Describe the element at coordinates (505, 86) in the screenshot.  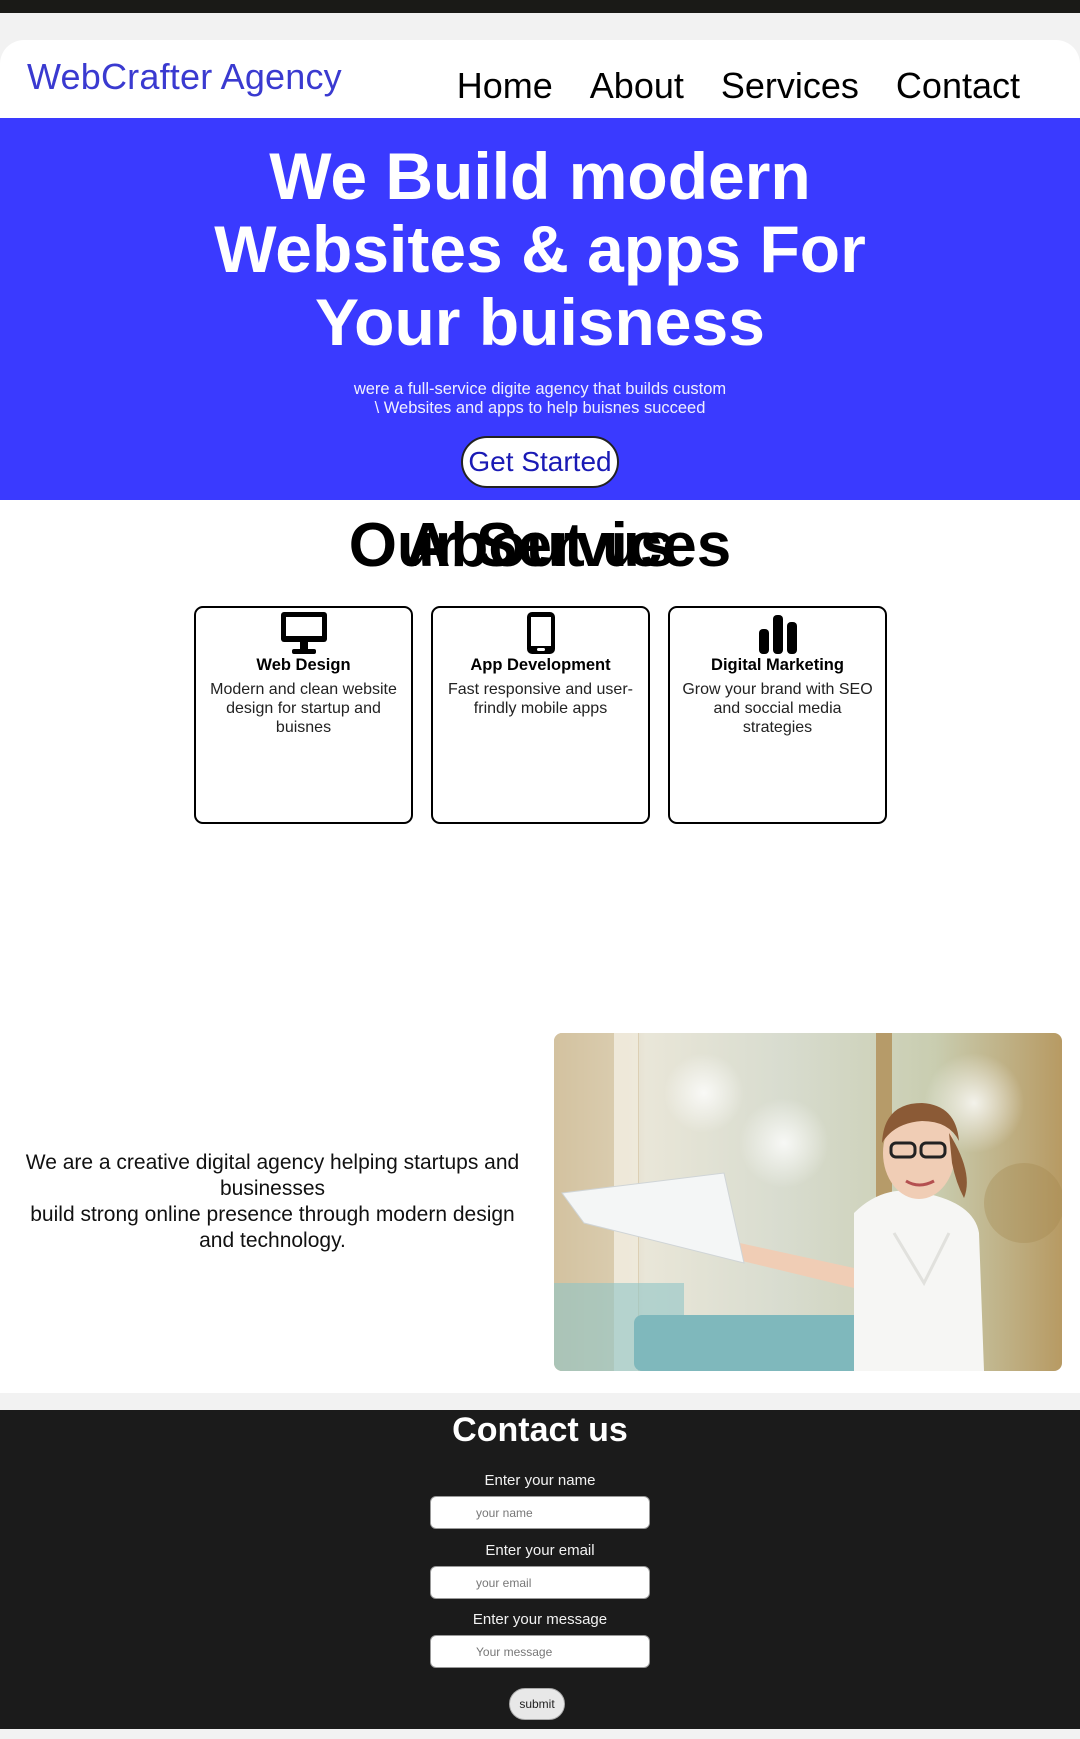
I see `nav-home-link: Home` at that location.